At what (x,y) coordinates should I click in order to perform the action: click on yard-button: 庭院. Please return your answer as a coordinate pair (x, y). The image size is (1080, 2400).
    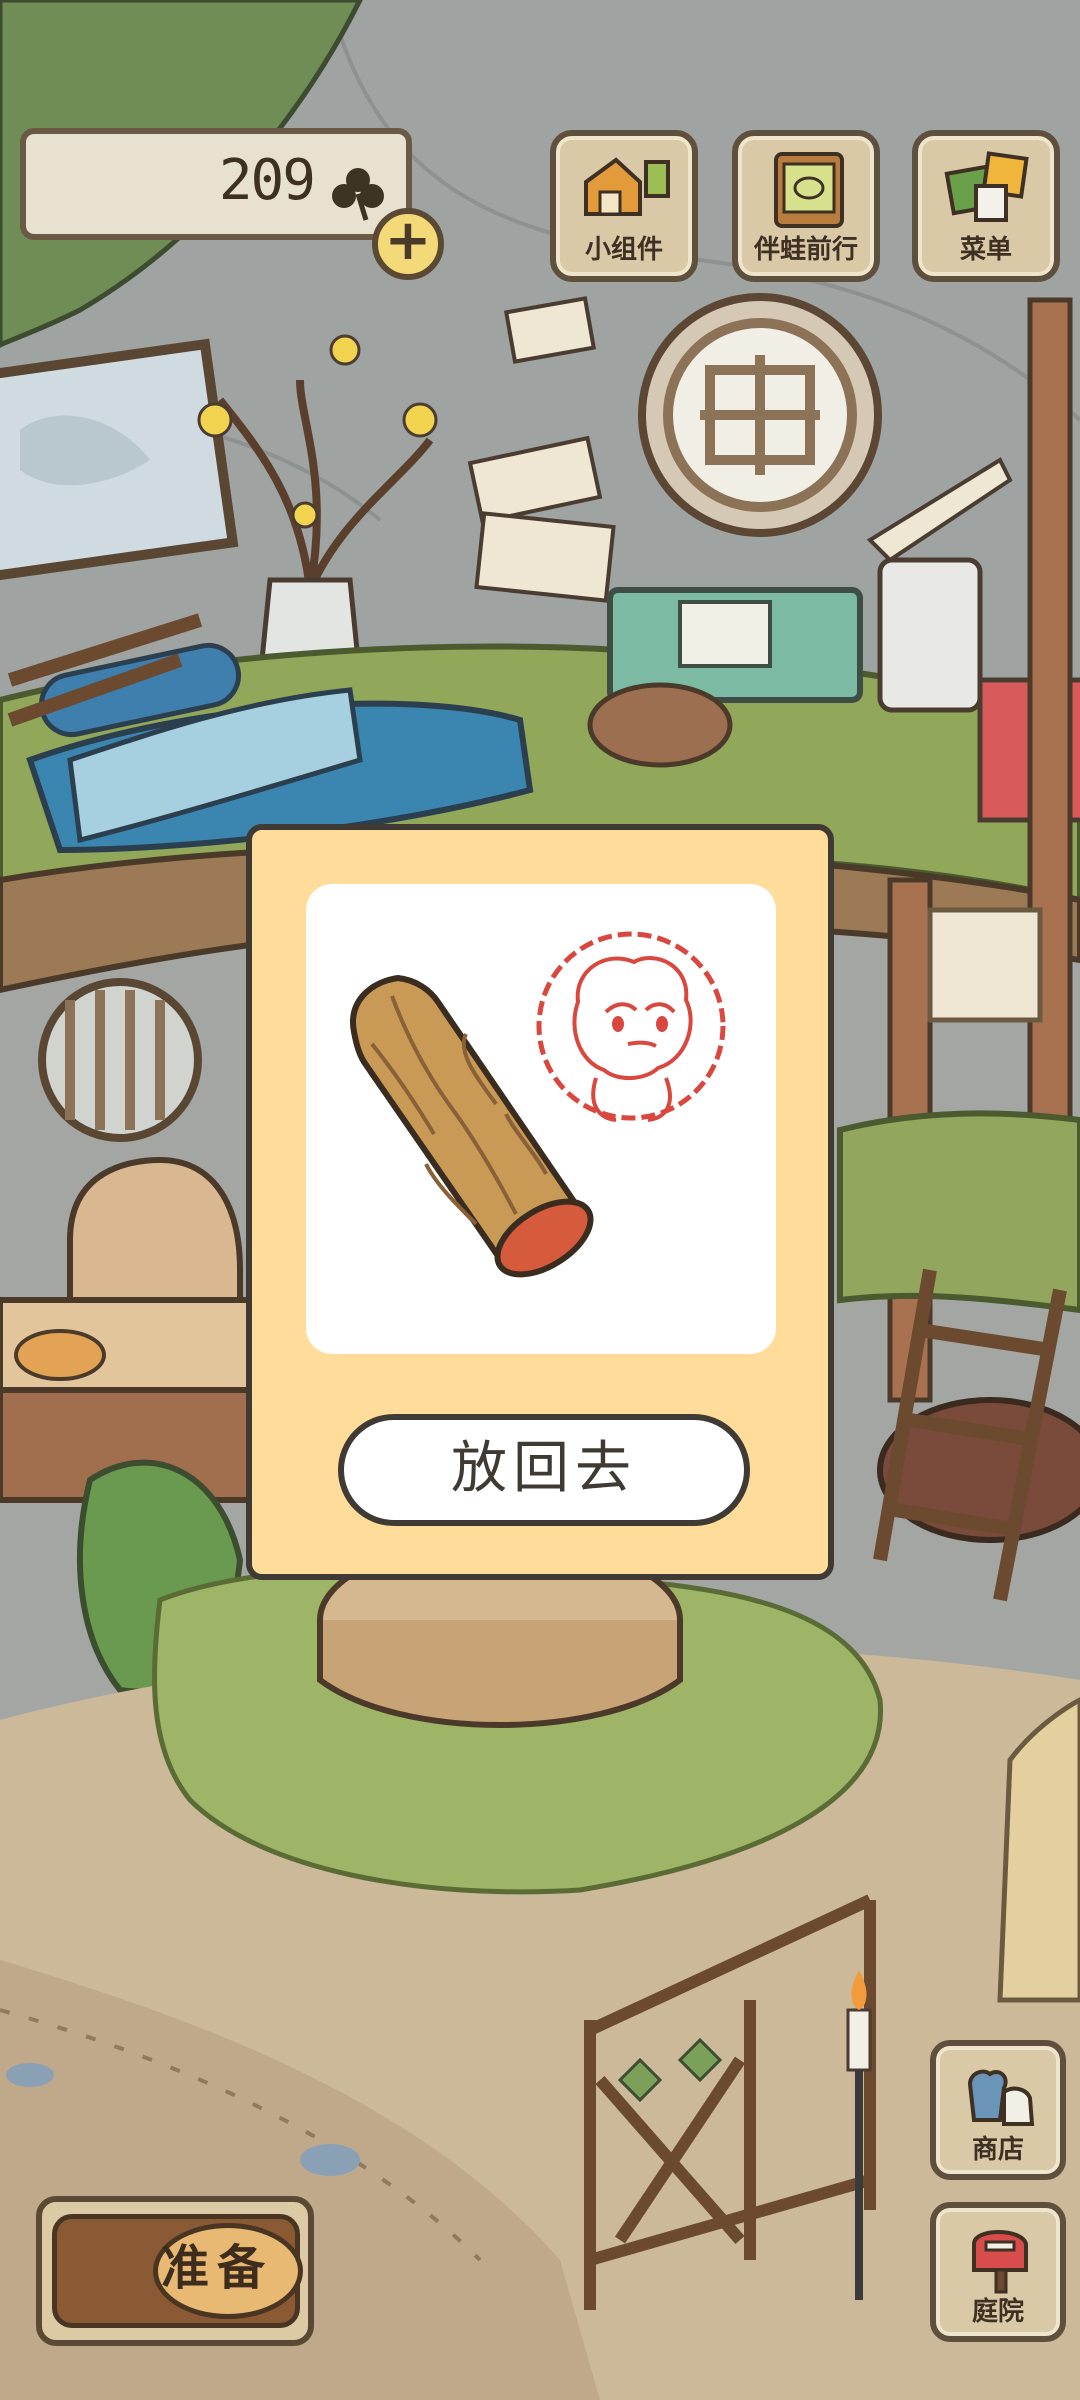
    Looking at the image, I should click on (998, 2272).